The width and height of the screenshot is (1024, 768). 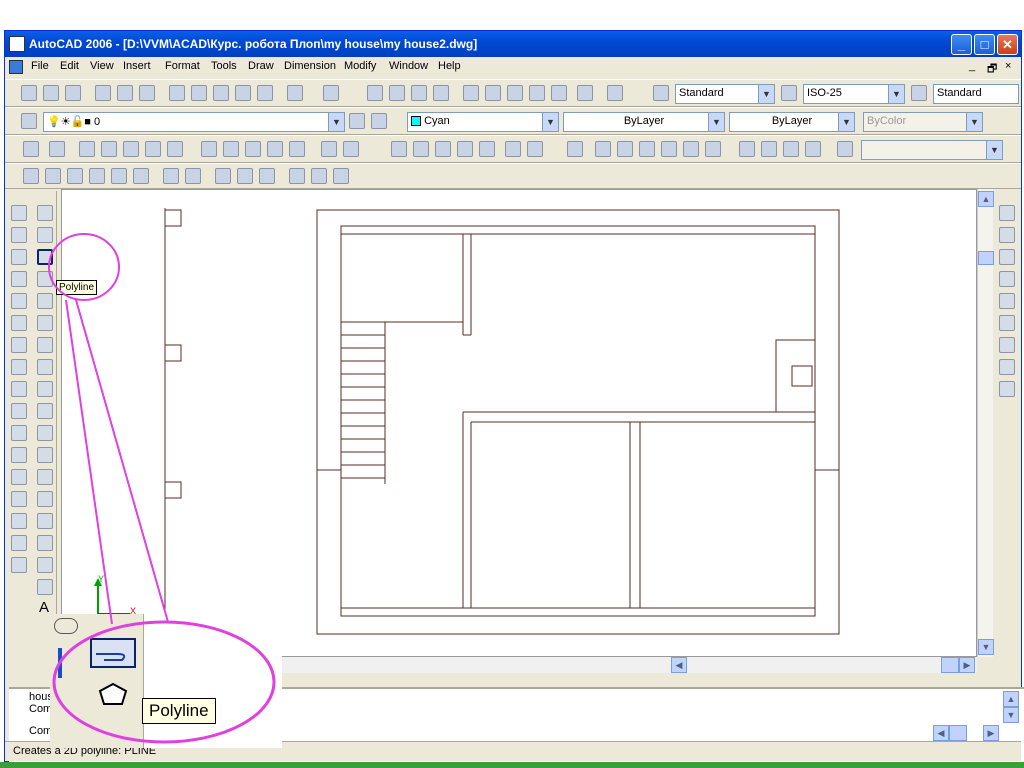 I want to click on doc-minimize-button: _, so click(x=972, y=66).